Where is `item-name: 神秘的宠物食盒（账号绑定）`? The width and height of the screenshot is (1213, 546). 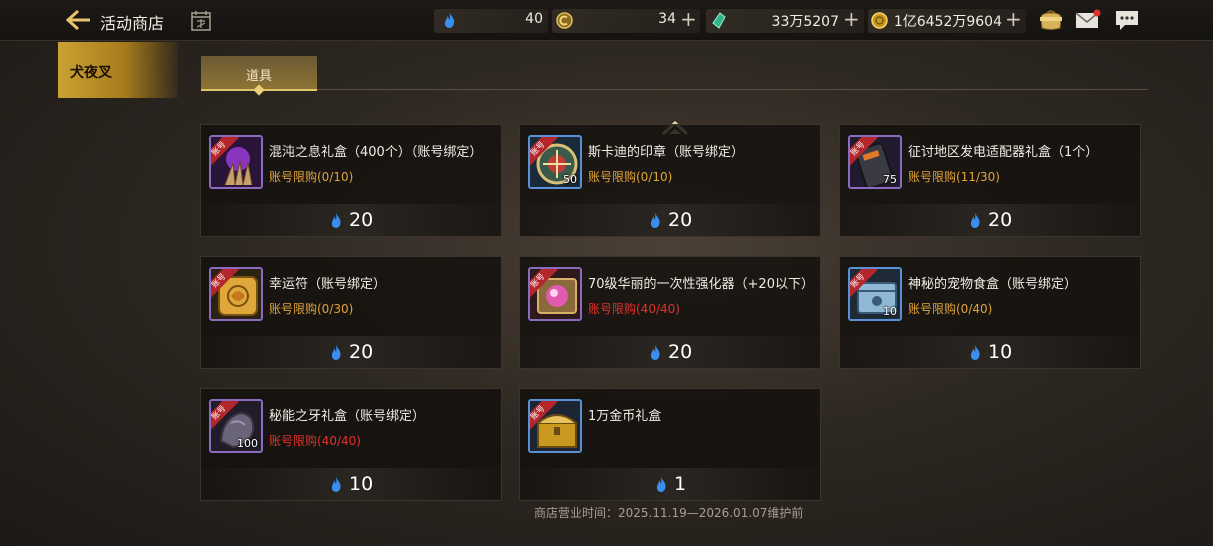 item-name: 神秘的宠物食盒（账号绑定） is located at coordinates (993, 284).